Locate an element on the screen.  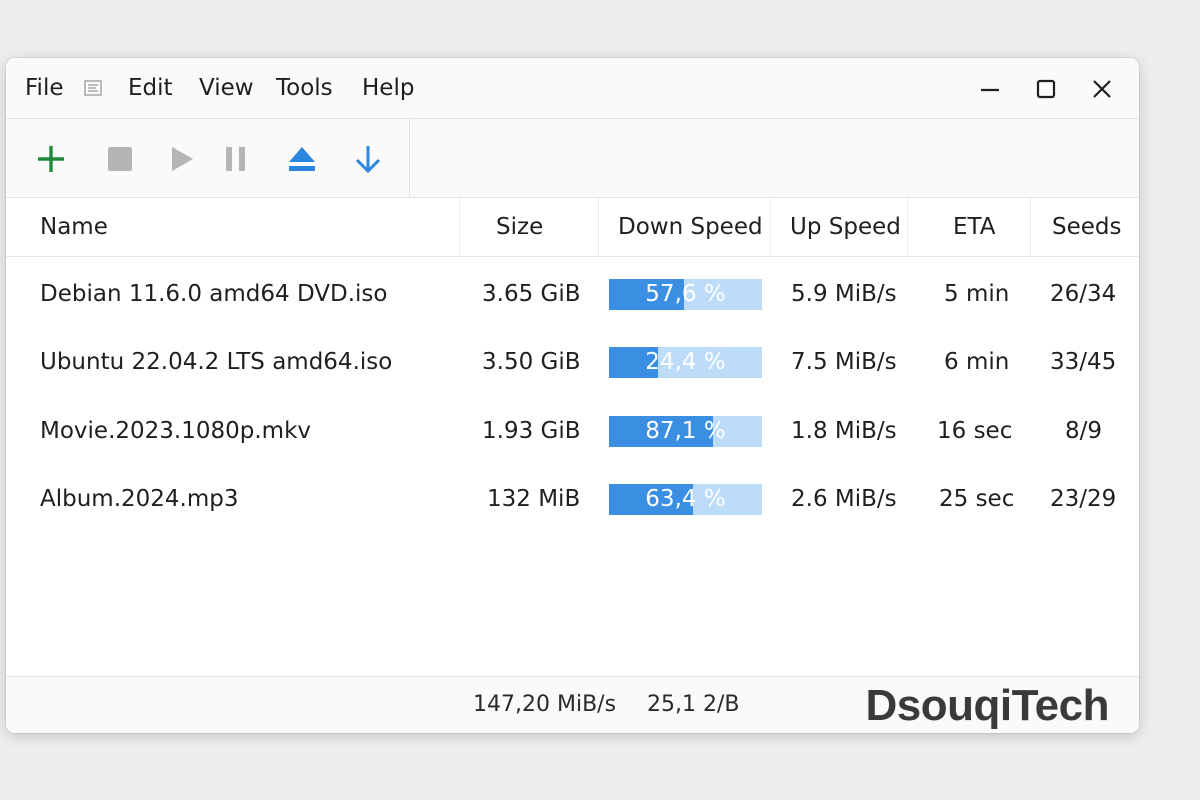
row-seeds: 23/29 is located at coordinates (1083, 499).